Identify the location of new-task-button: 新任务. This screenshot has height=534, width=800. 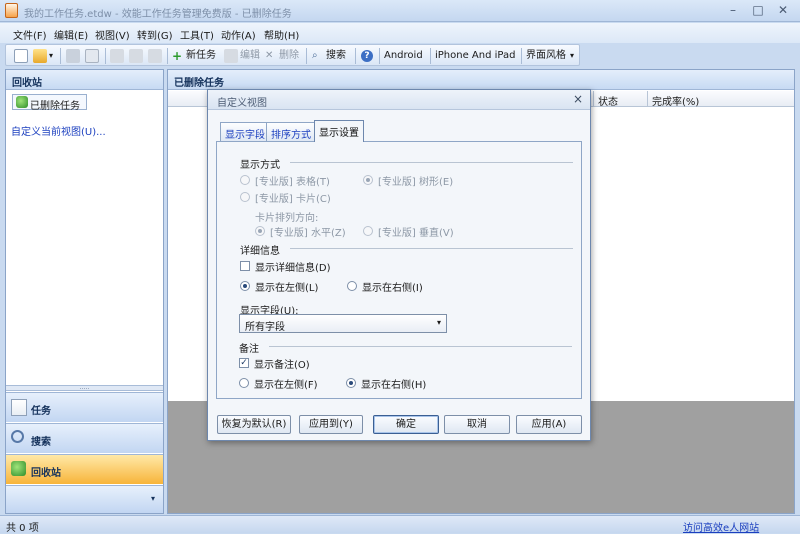
(201, 56).